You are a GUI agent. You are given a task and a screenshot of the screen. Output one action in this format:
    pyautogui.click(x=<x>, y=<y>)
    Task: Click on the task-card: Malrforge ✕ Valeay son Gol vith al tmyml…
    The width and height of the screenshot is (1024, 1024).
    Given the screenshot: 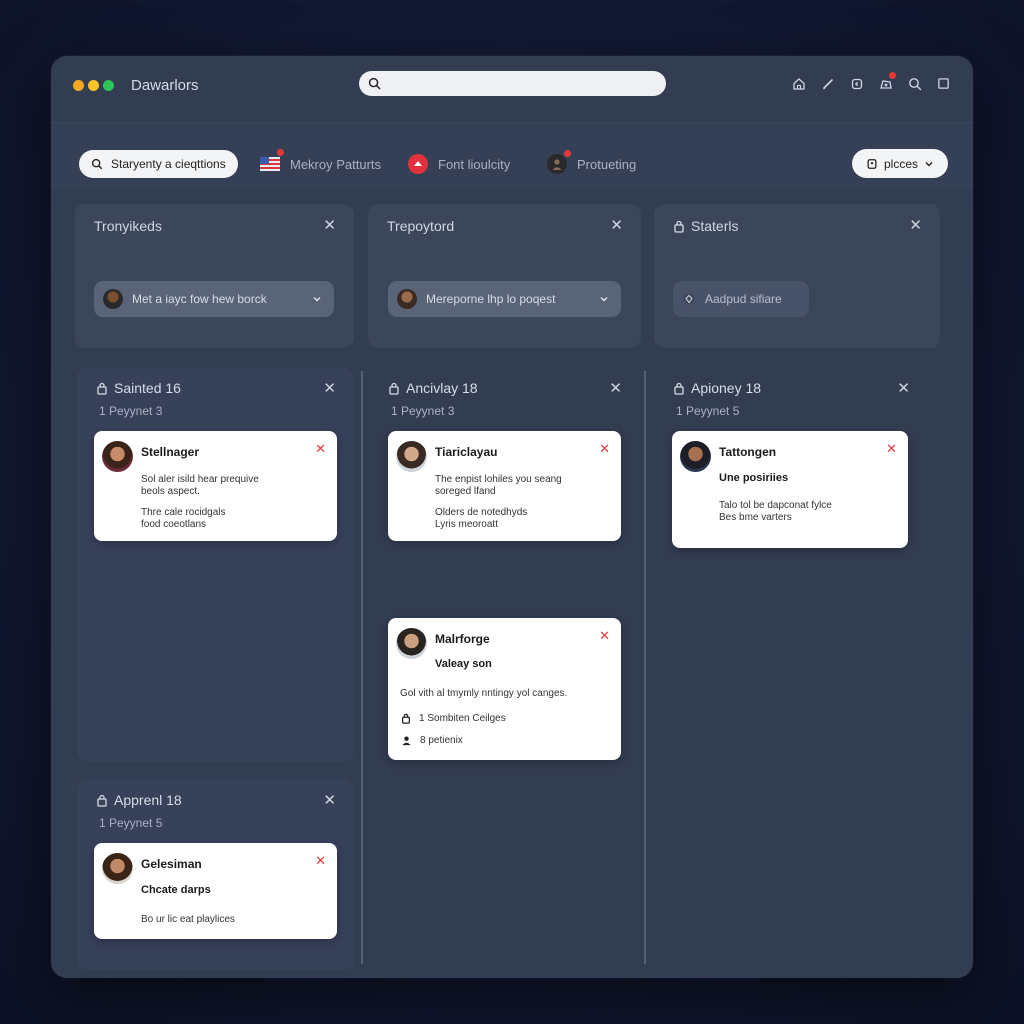 What is the action you would take?
    pyautogui.click(x=504, y=689)
    